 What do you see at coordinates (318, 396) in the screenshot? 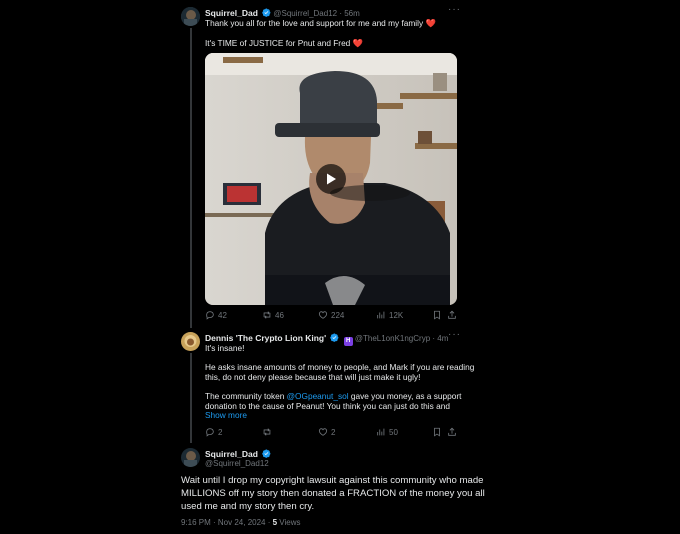
I see `mention-link: @OGpeanut_sol` at bounding box center [318, 396].